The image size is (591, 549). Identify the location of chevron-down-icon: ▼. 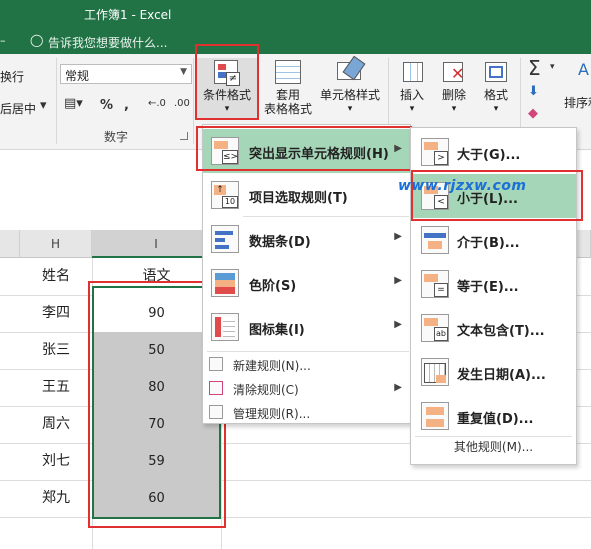
(183, 72).